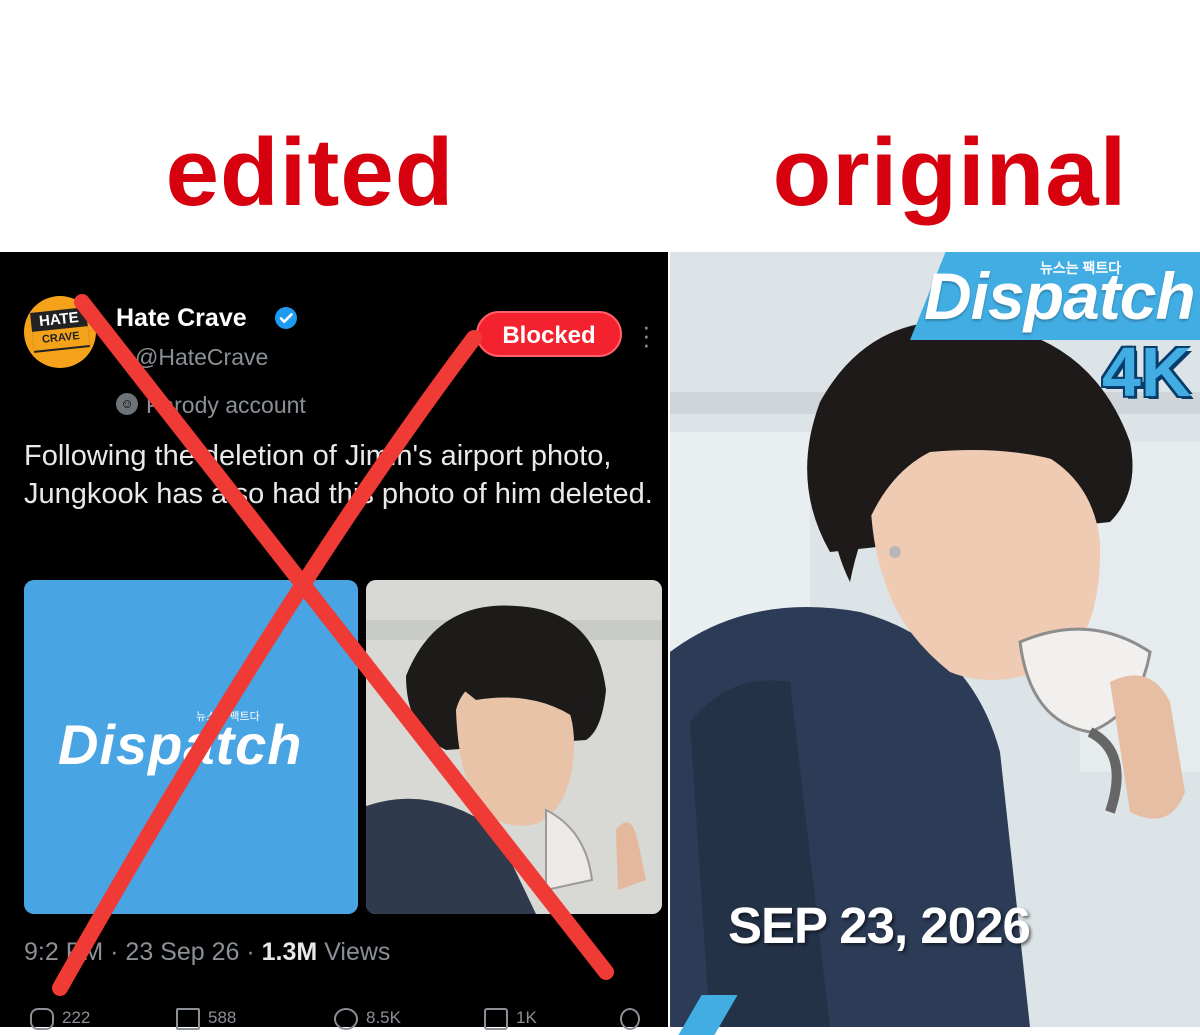 This screenshot has height=1035, width=1200. What do you see at coordinates (549, 334) in the screenshot?
I see `blocked-button: Blocked` at bounding box center [549, 334].